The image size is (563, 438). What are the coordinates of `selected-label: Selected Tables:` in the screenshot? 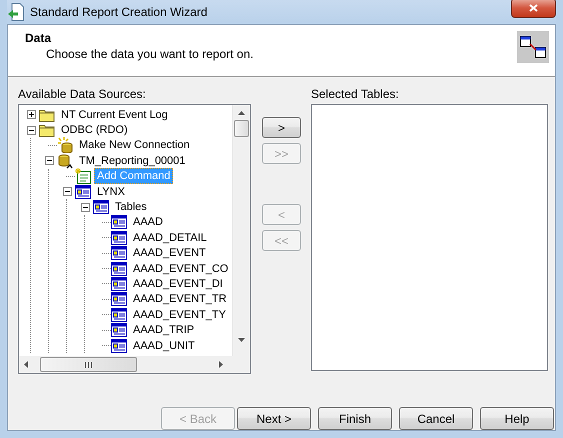 It's located at (355, 94).